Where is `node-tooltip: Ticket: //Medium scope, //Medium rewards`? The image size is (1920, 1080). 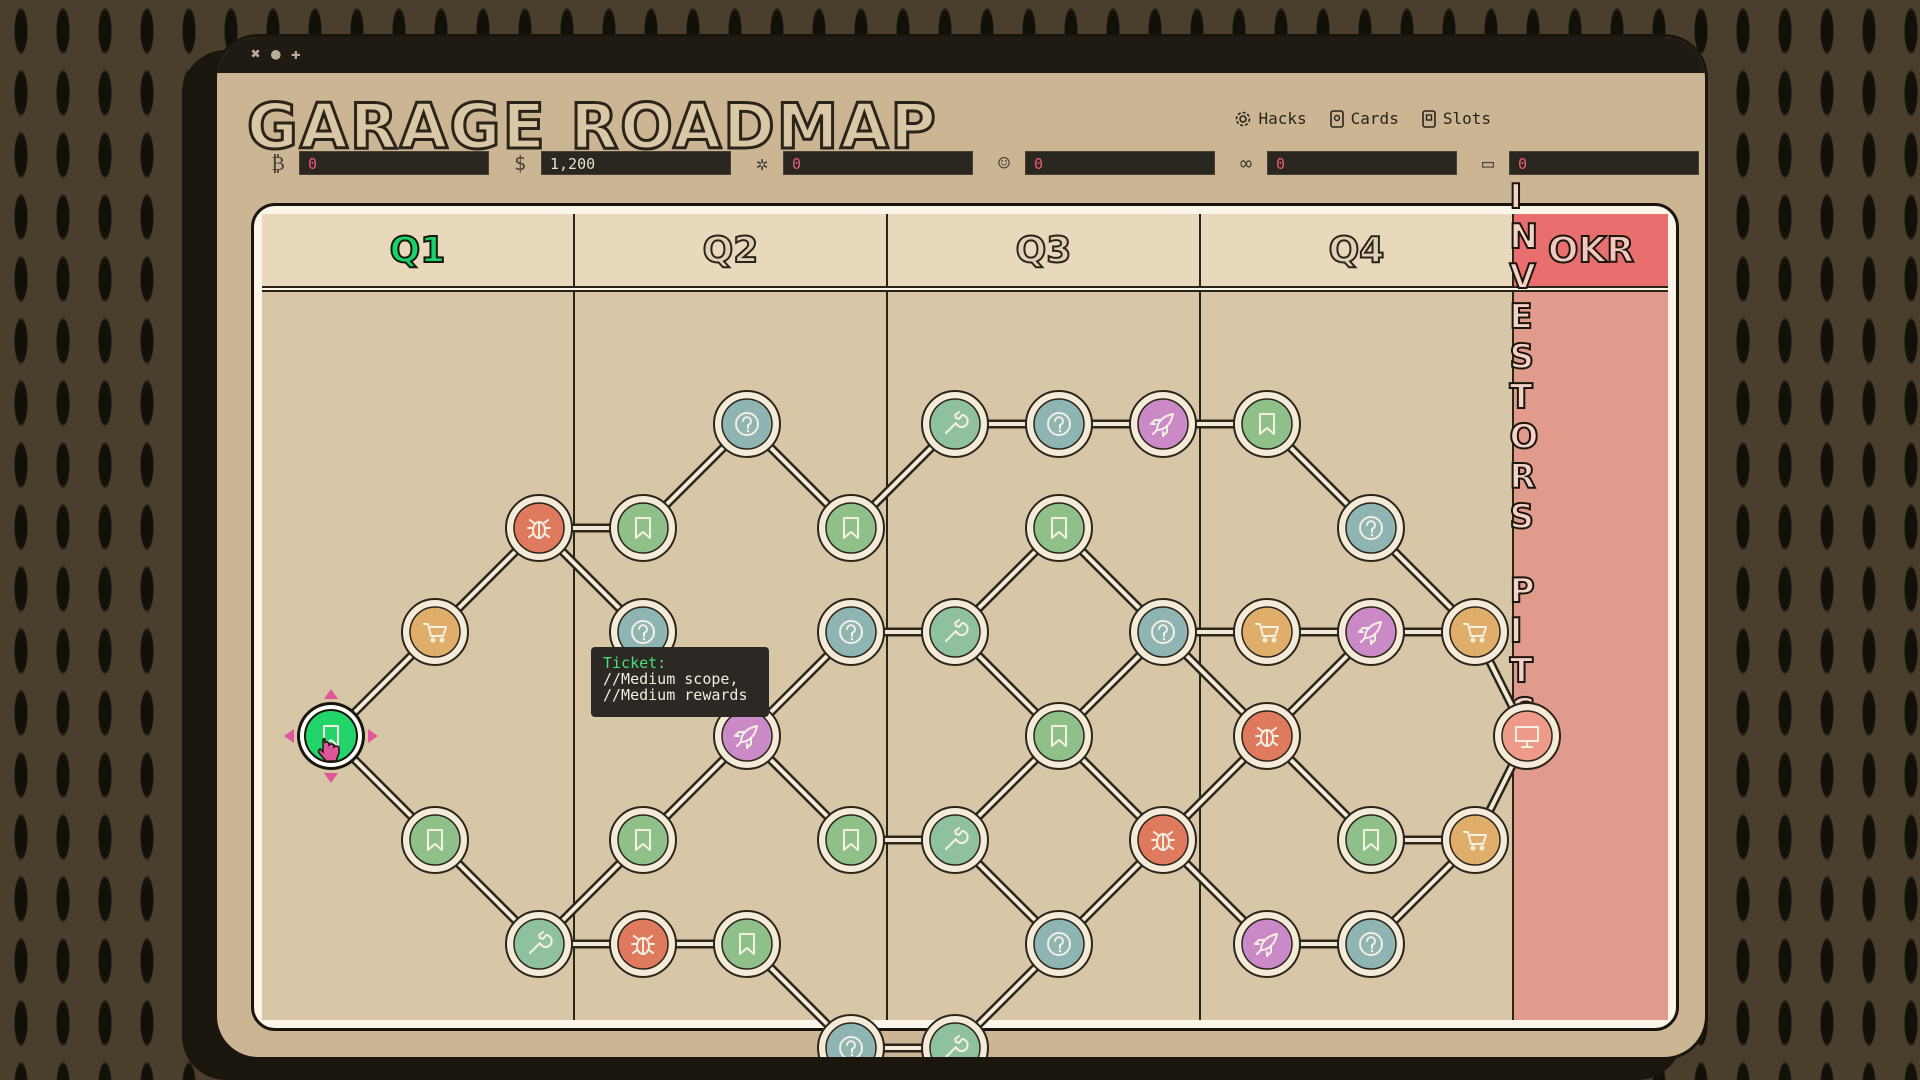
node-tooltip: Ticket: //Medium scope, //Medium rewards is located at coordinates (680, 682).